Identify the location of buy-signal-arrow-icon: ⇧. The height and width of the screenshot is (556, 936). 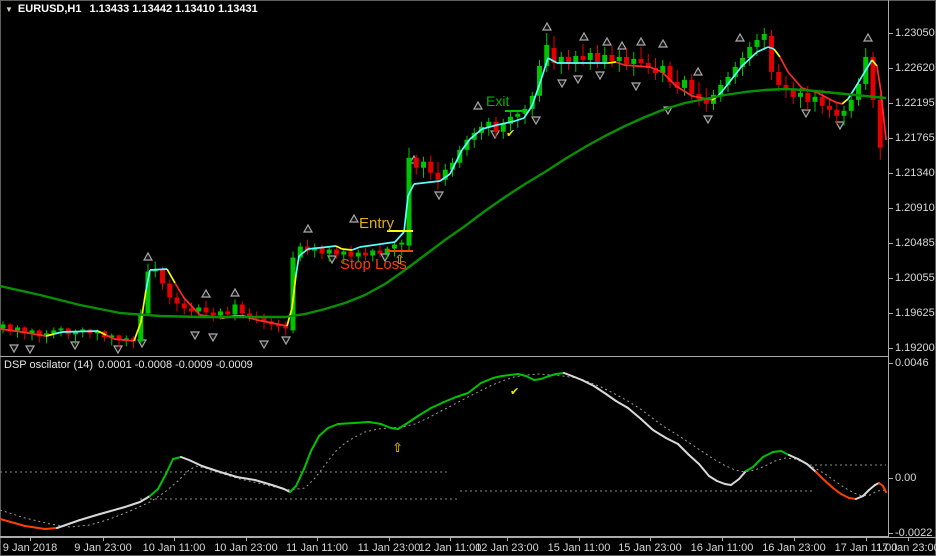
(397, 448).